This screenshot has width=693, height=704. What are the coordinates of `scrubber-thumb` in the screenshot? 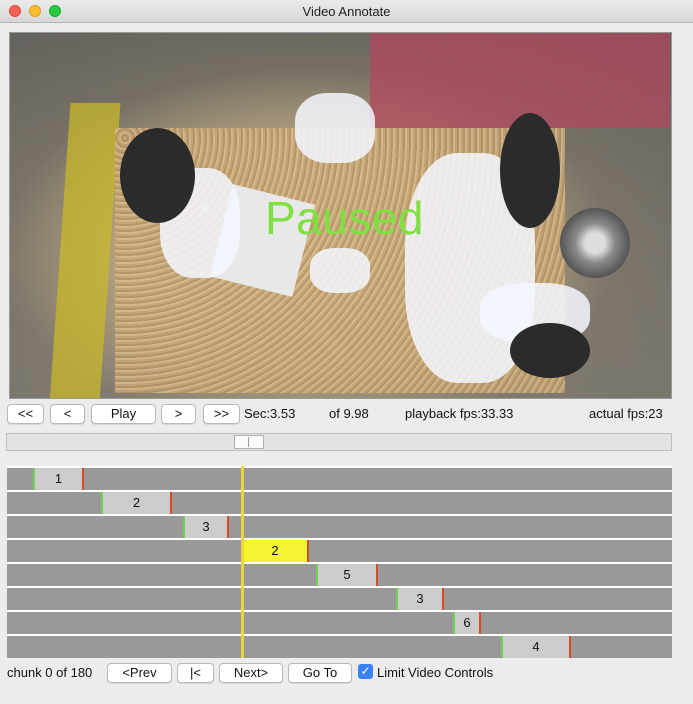 It's located at (249, 442).